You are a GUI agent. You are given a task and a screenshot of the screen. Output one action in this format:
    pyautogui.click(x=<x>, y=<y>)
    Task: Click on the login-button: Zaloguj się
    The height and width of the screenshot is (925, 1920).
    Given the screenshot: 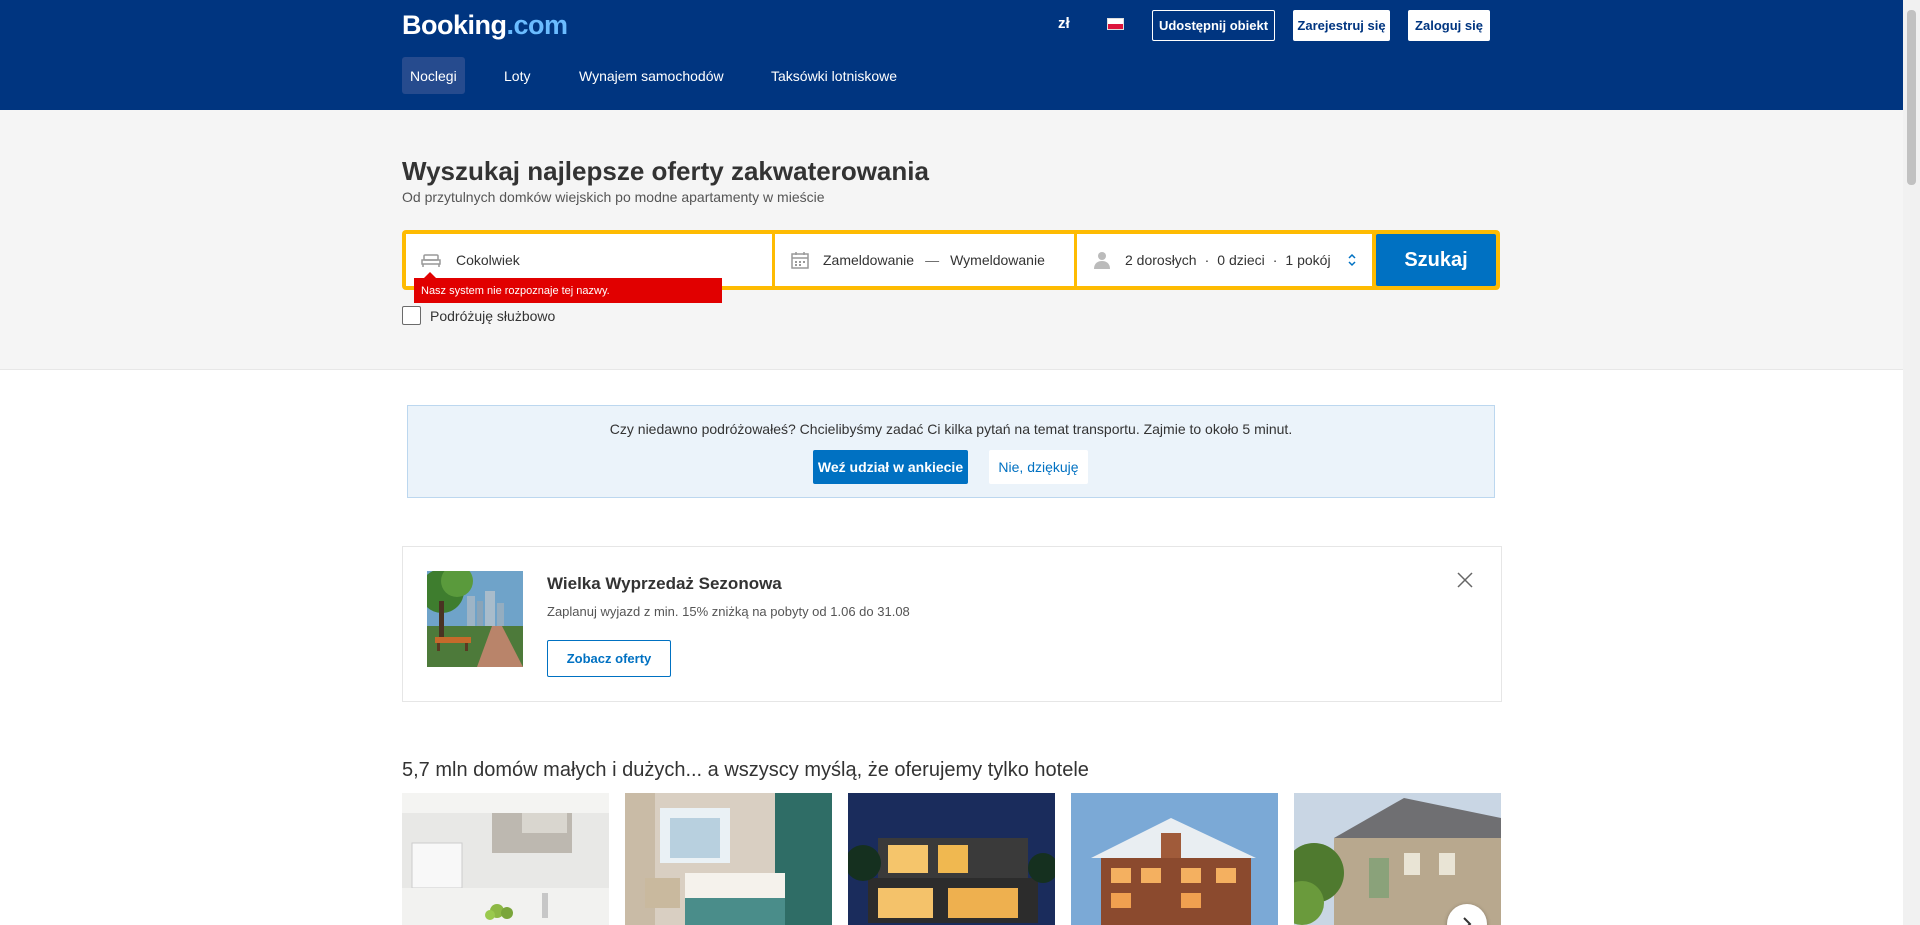 What is the action you would take?
    pyautogui.click(x=1449, y=25)
    